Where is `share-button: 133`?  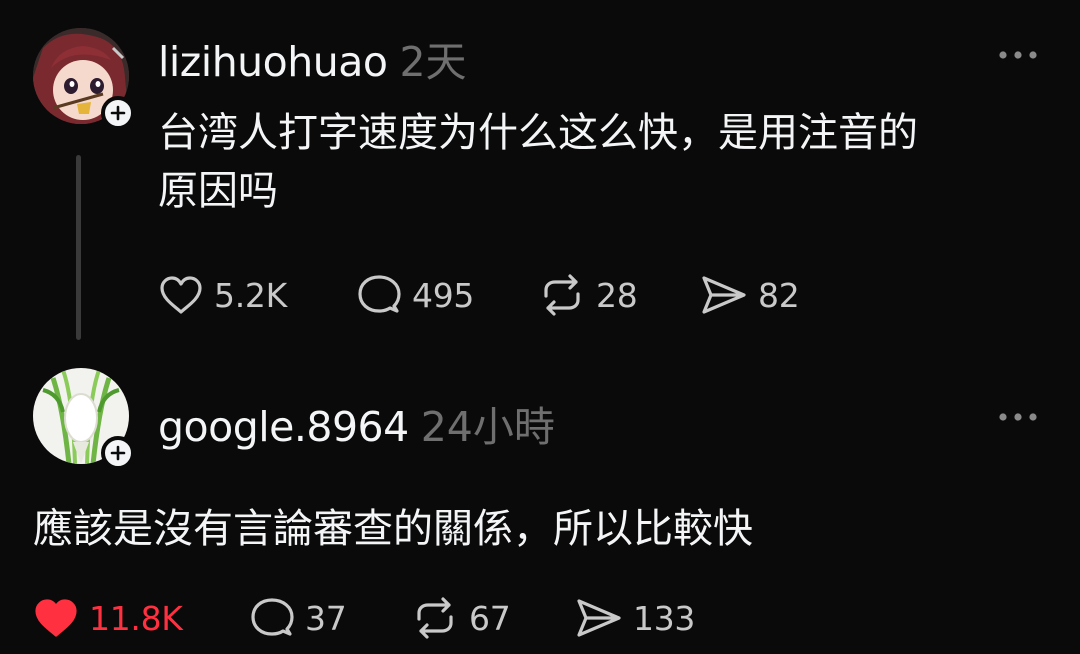
share-button: 133 is located at coordinates (635, 618).